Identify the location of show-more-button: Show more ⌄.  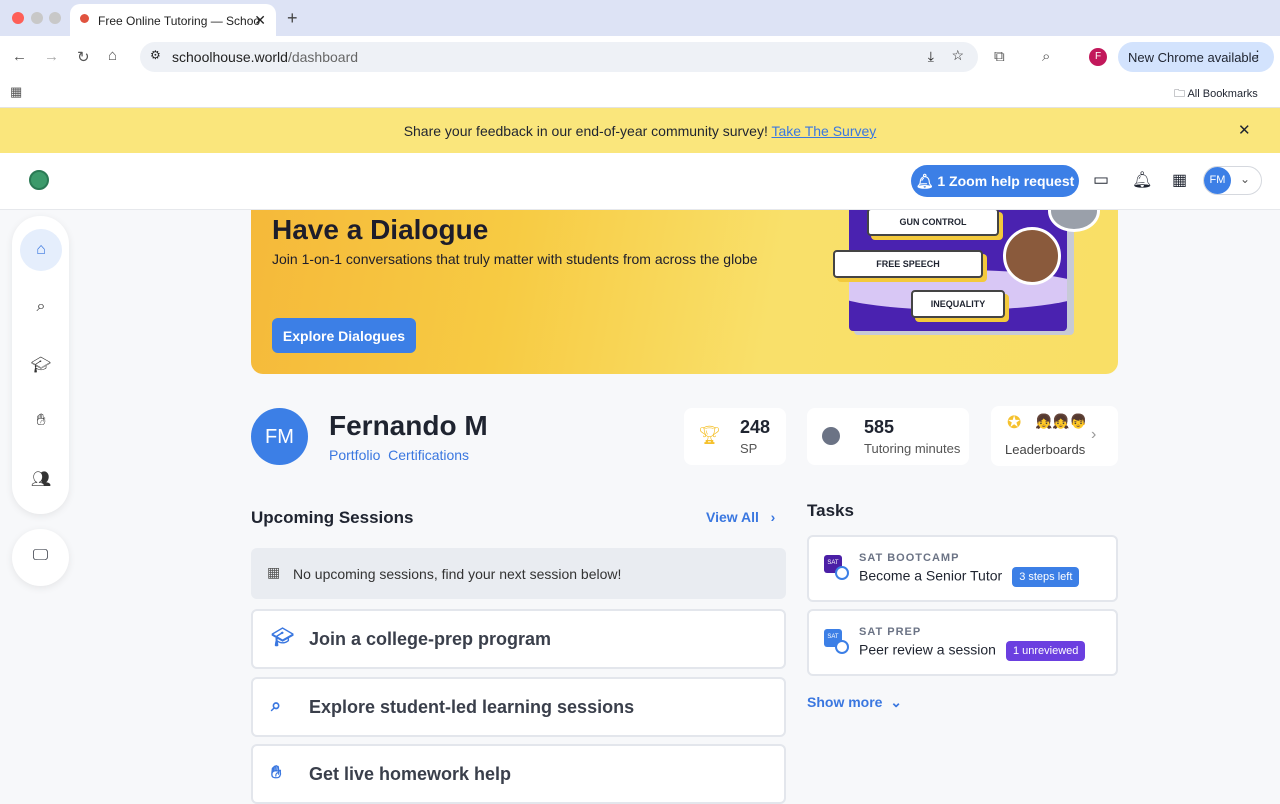
(854, 702).